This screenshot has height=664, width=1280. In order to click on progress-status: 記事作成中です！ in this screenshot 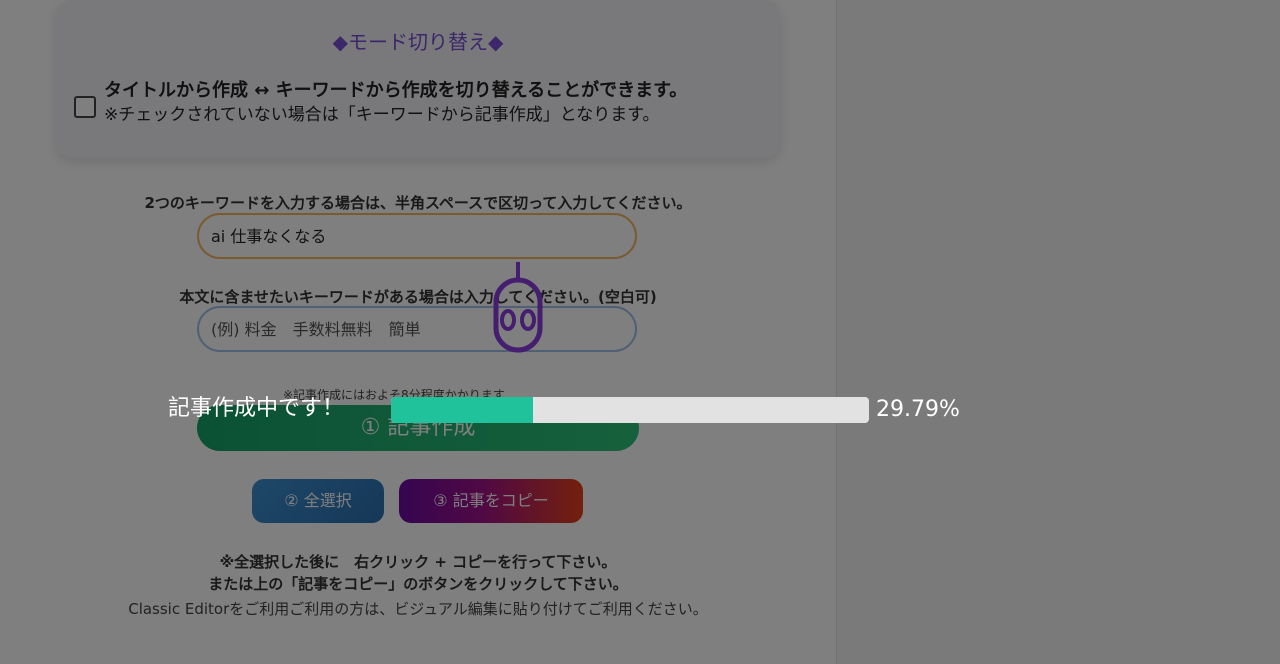, I will do `click(256, 408)`.